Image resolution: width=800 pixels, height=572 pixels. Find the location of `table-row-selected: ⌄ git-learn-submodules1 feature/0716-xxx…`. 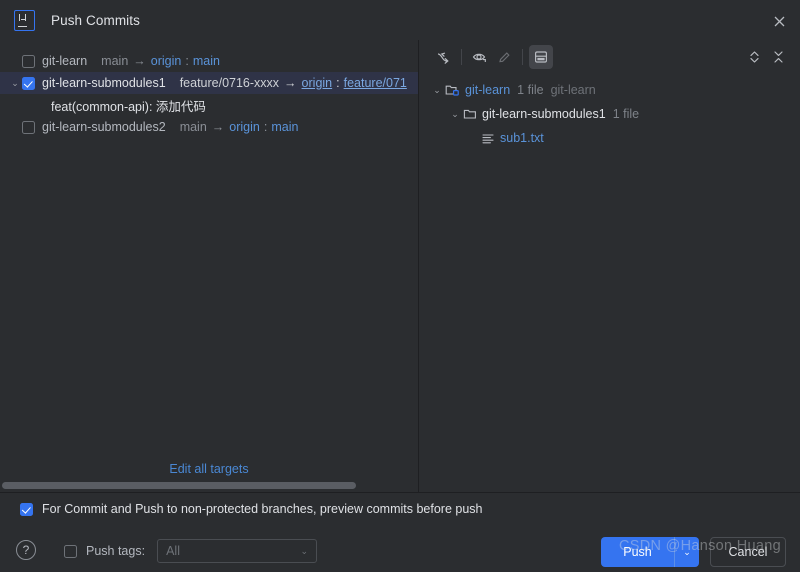

table-row-selected: ⌄ git-learn-submodules1 feature/0716-xxx… is located at coordinates (209, 83).